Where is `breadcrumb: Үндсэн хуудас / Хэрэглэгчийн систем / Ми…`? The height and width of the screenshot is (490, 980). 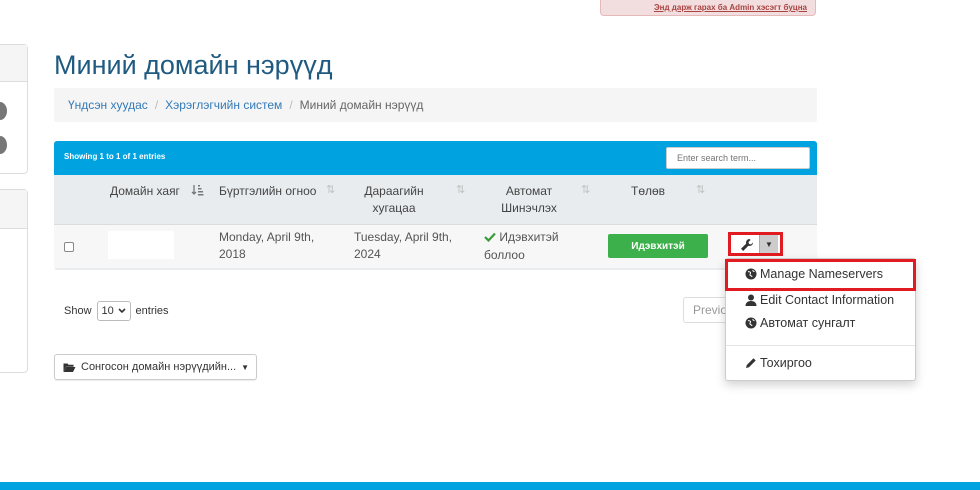 breadcrumb: Үндсэн хуудас / Хэрэглэгчийн систем / Ми… is located at coordinates (435, 105).